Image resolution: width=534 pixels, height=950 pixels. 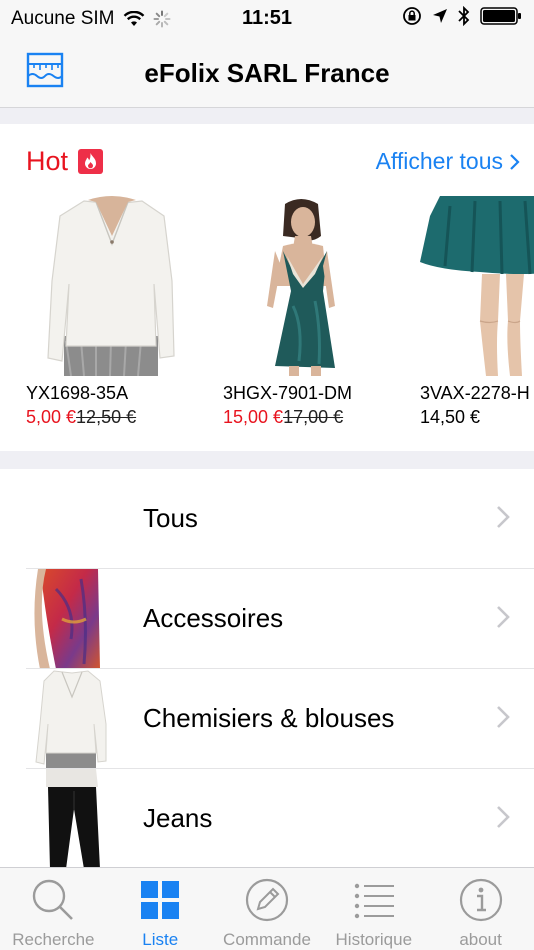 I want to click on hot-header: Hot, so click(x=65, y=161).